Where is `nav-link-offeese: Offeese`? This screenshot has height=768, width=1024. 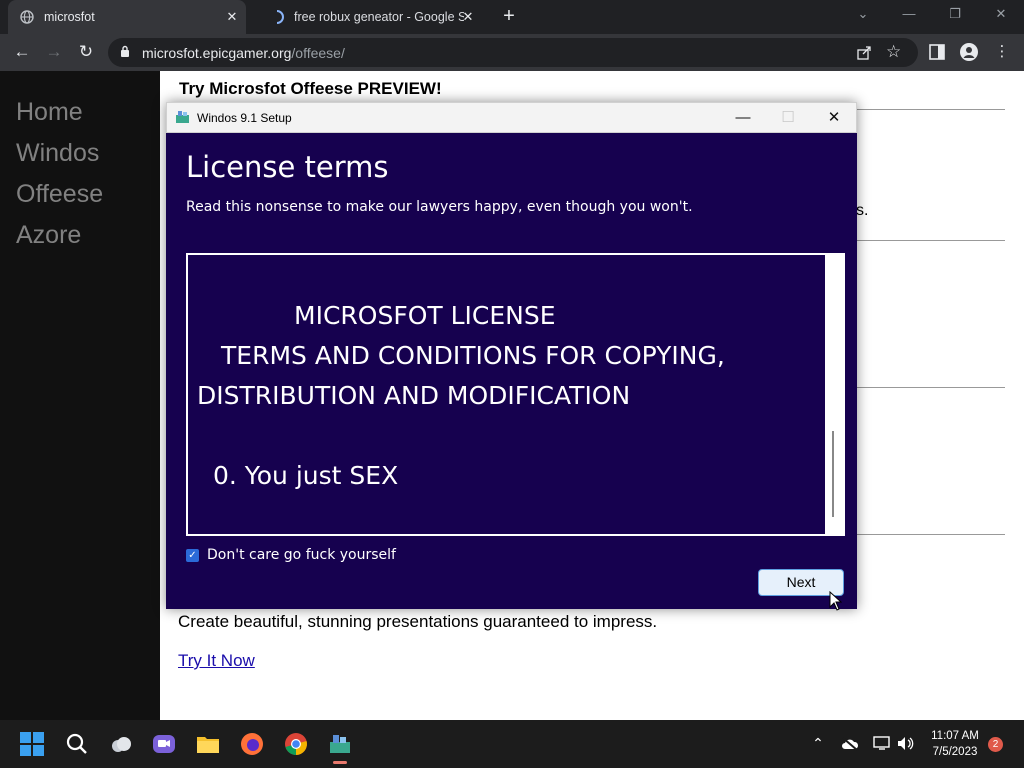
nav-link-offeese: Offeese is located at coordinates (59, 194).